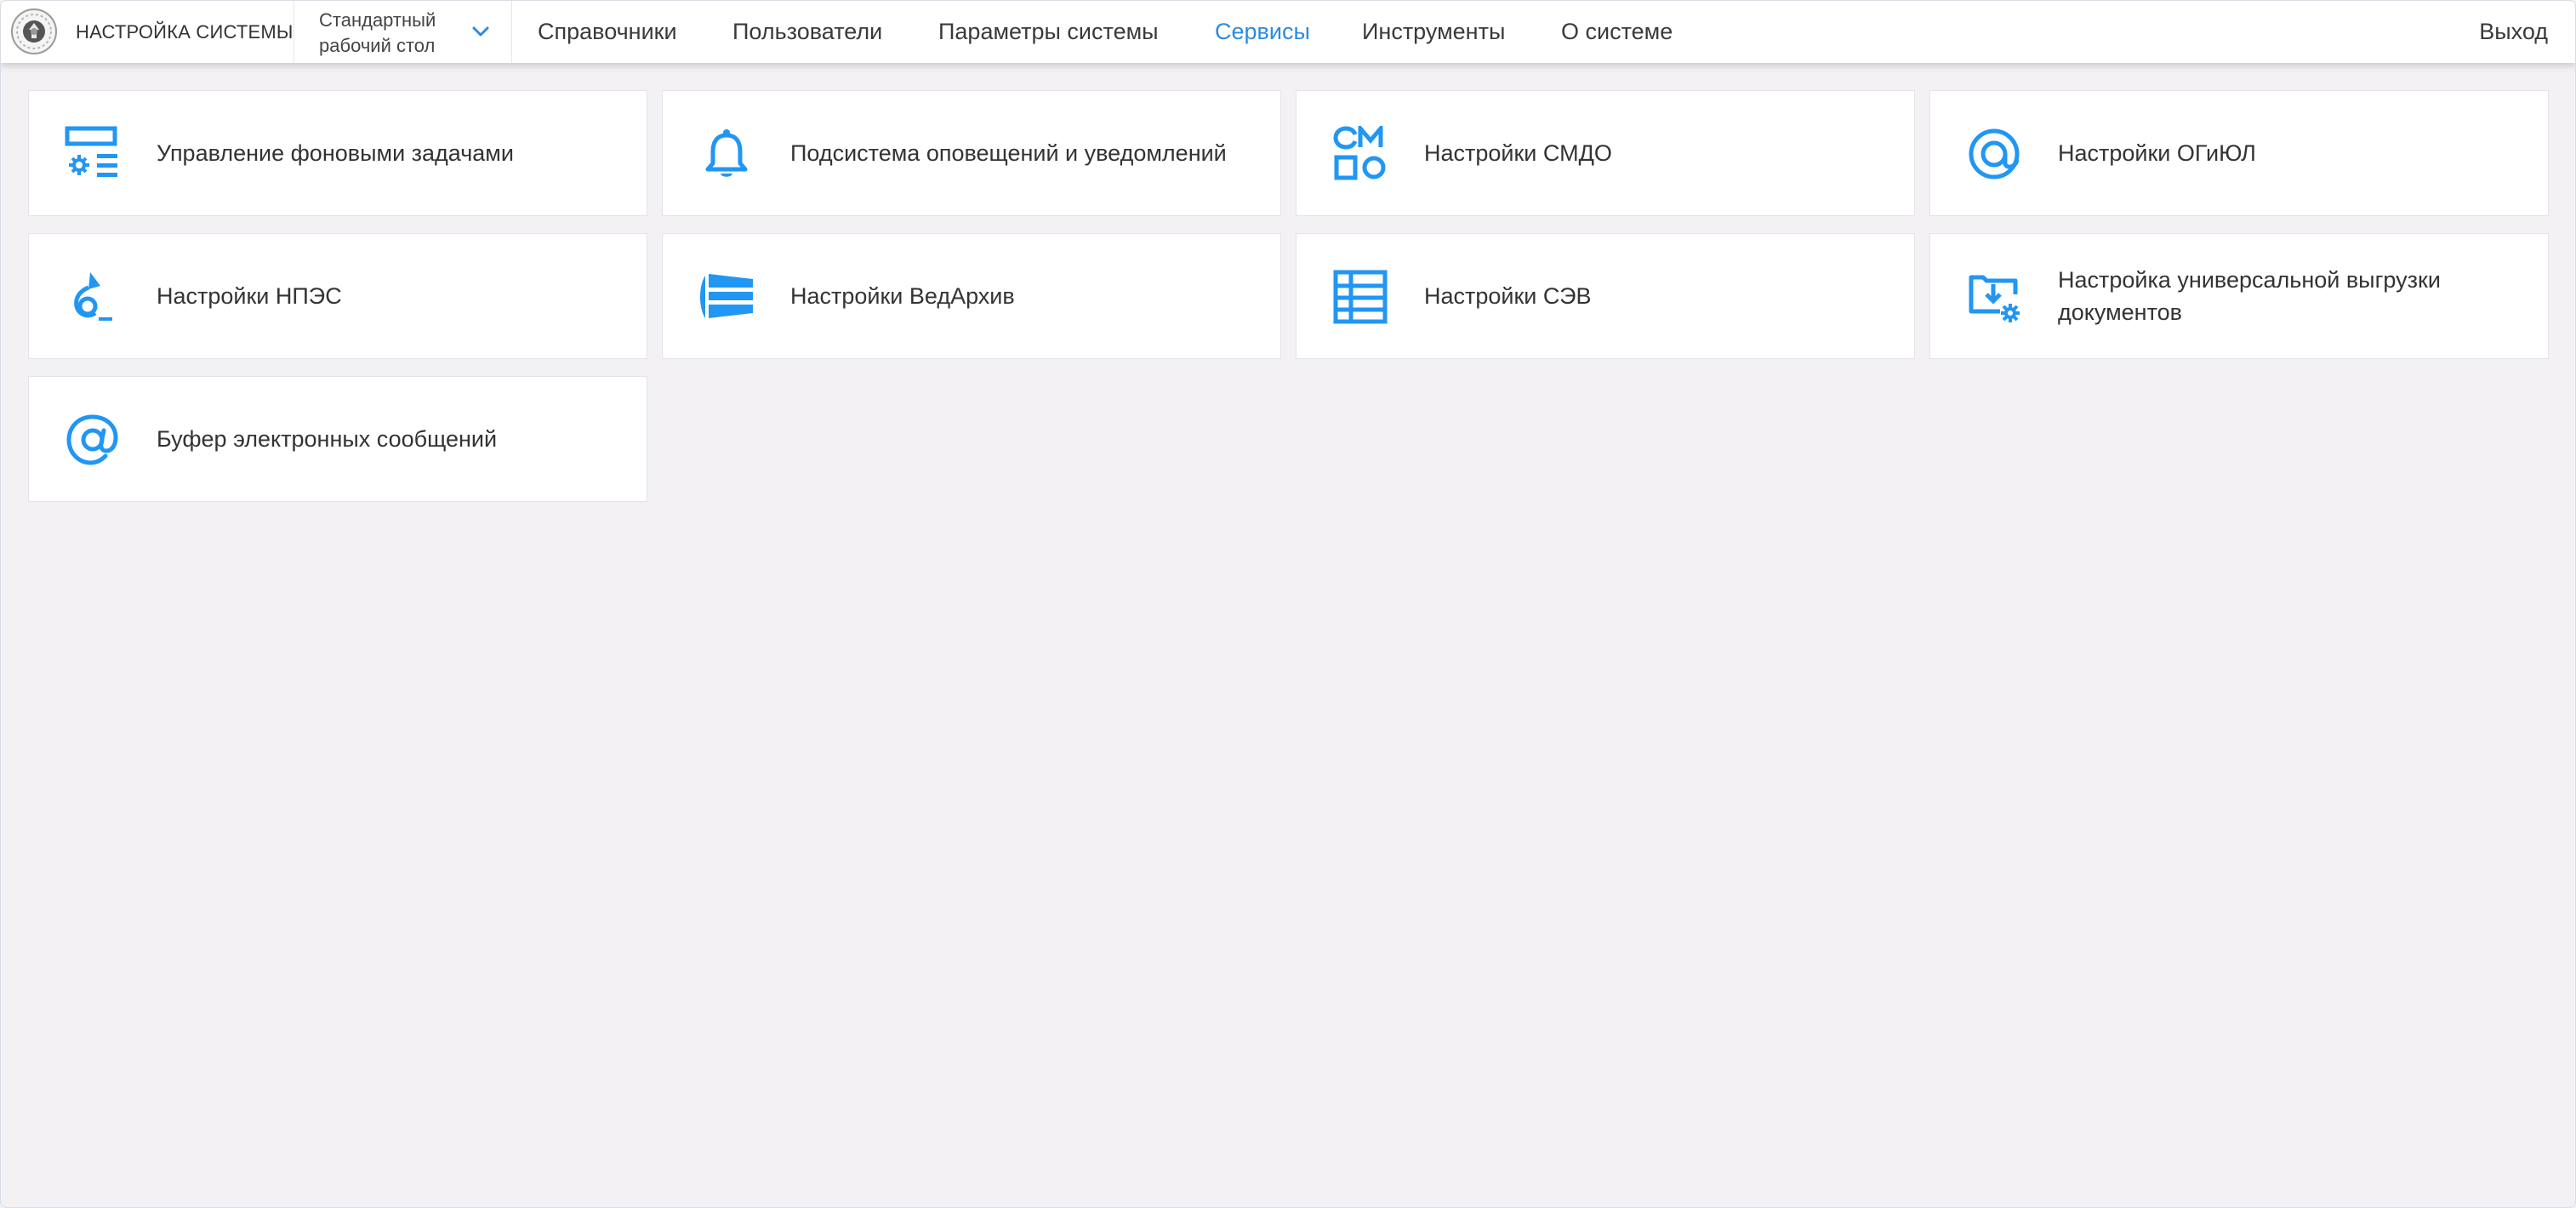  What do you see at coordinates (93, 440) in the screenshot?
I see `at-icon` at bounding box center [93, 440].